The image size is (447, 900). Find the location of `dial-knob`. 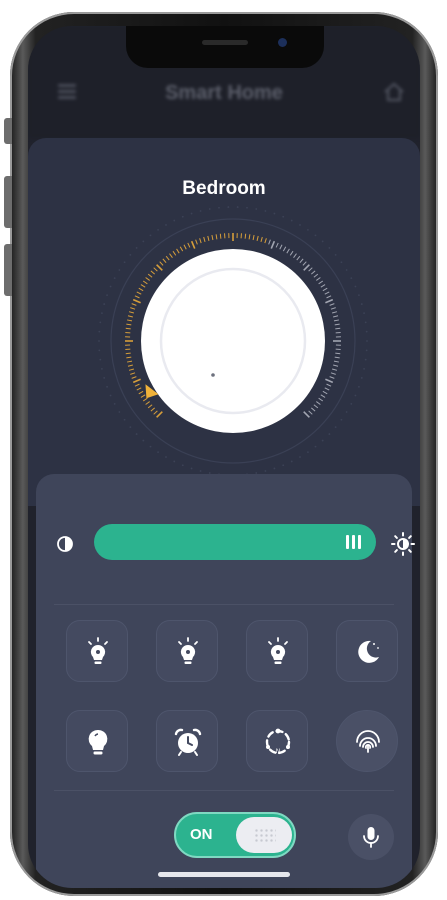

dial-knob is located at coordinates (233, 341).